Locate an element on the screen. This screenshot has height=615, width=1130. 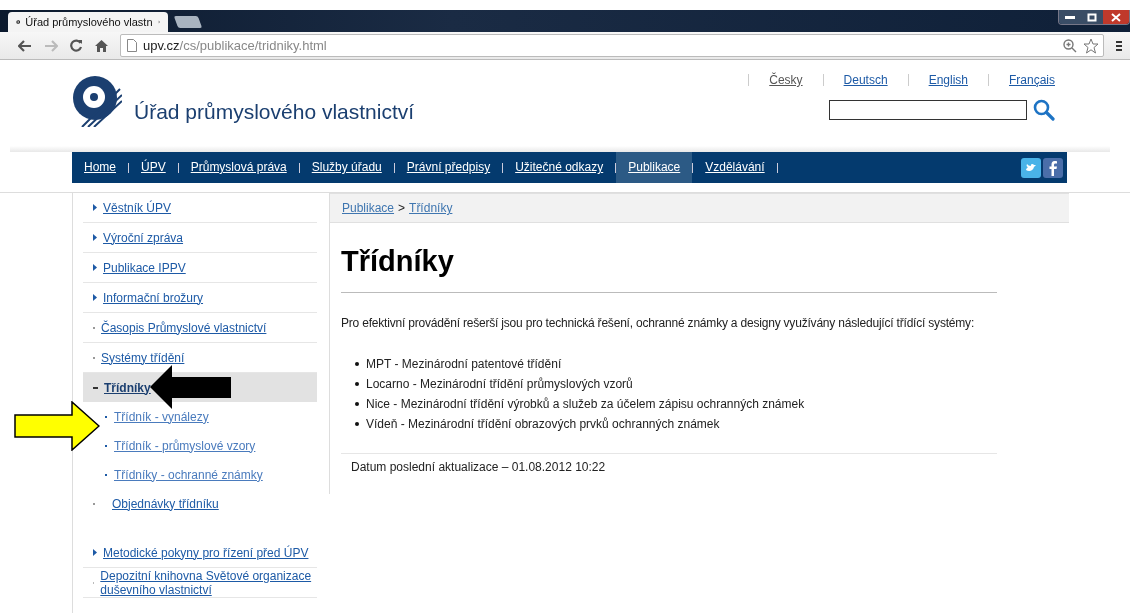
restore-button is located at coordinates (1092, 17).